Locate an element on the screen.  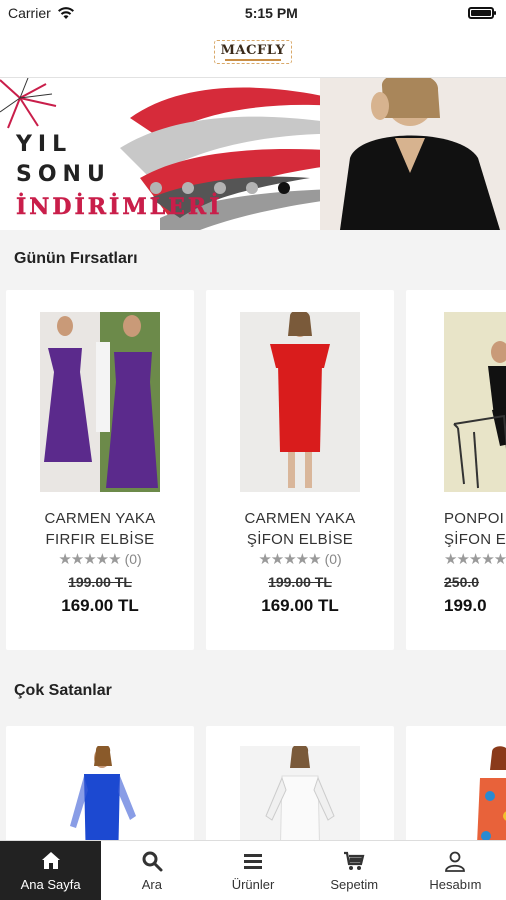
logo-text: MACFLY is located at coordinates (253, 50).